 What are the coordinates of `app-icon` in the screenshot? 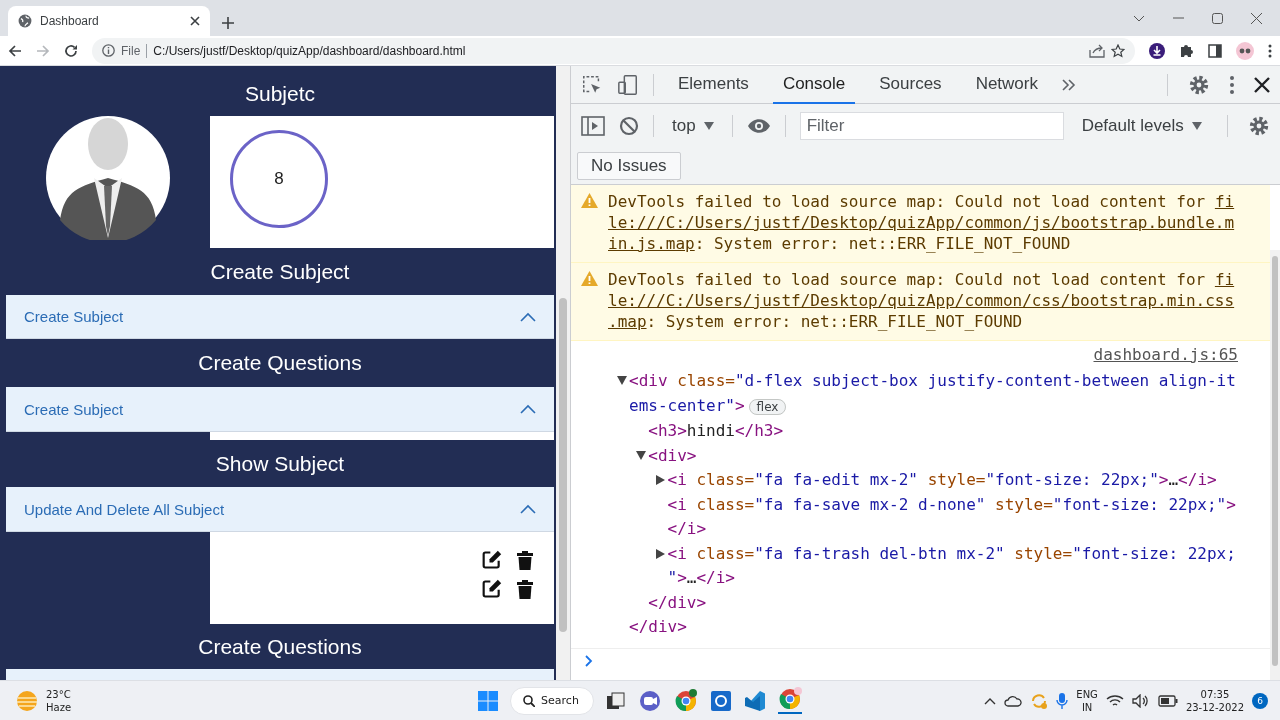 It's located at (720, 700).